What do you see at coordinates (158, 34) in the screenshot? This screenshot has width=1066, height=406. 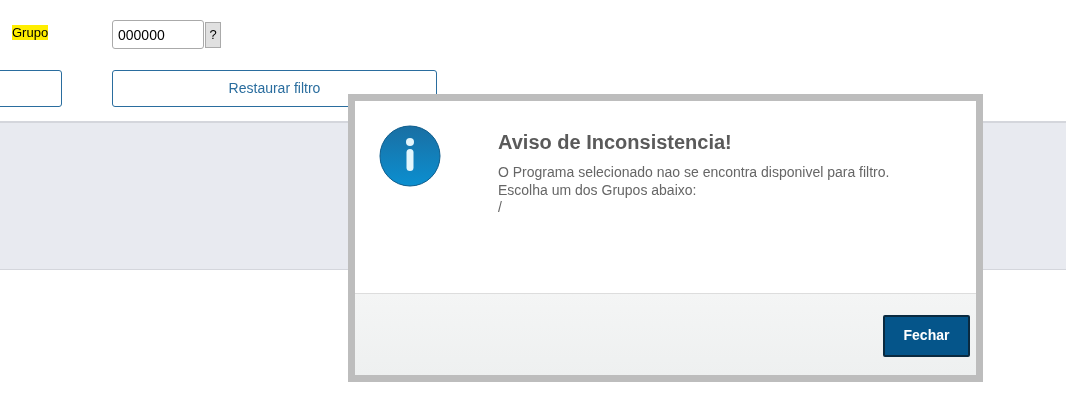 I see `group-input: 000000` at bounding box center [158, 34].